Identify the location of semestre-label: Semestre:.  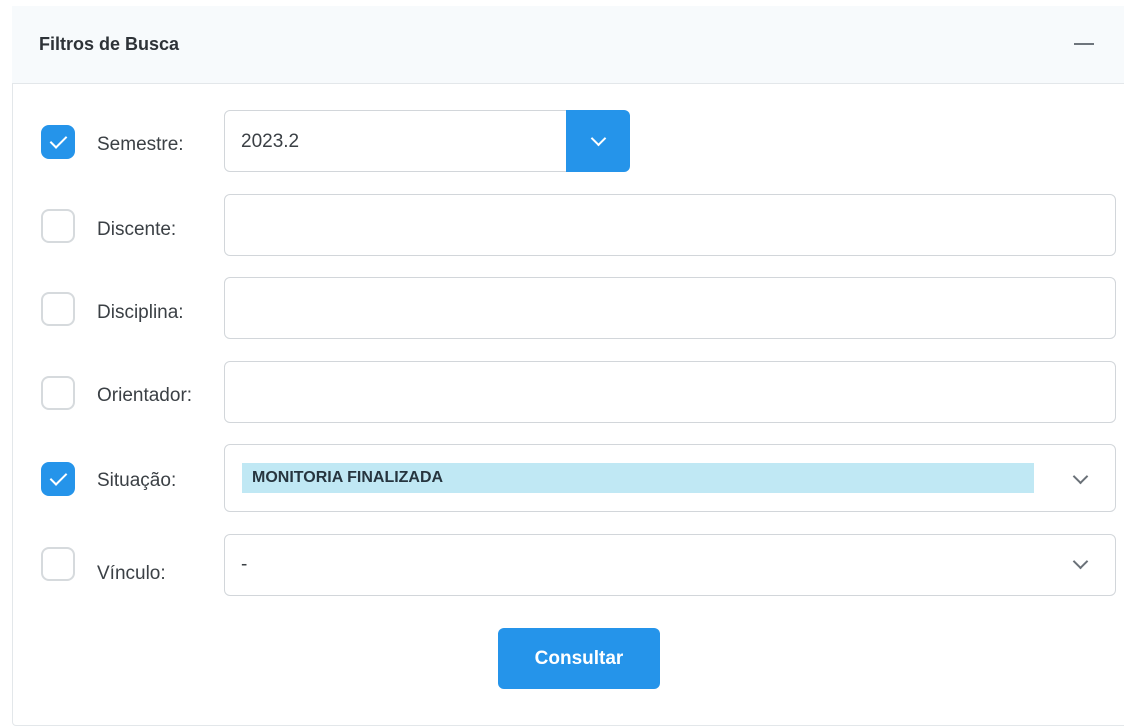
(140, 144).